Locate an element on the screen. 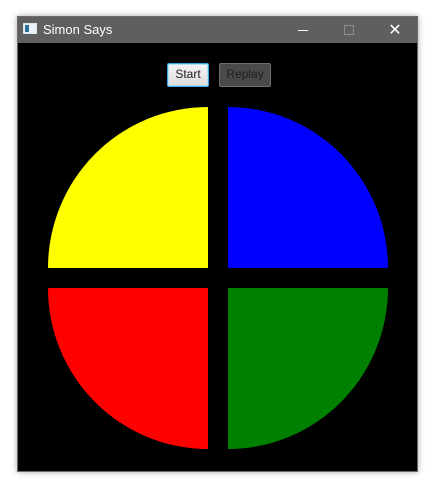  maximize-button is located at coordinates (349, 30).